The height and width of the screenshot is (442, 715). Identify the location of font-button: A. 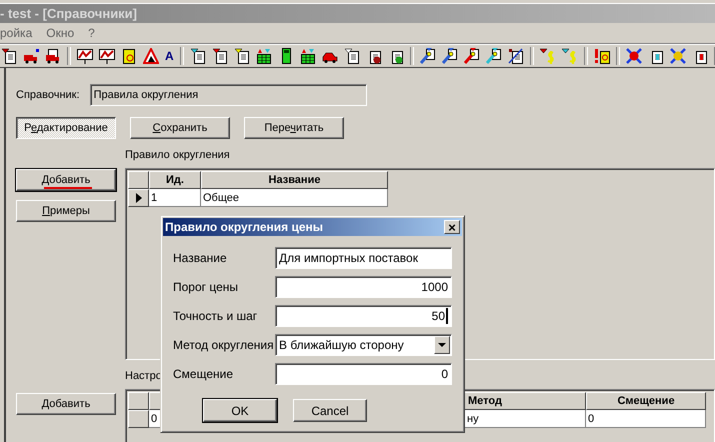
(169, 55).